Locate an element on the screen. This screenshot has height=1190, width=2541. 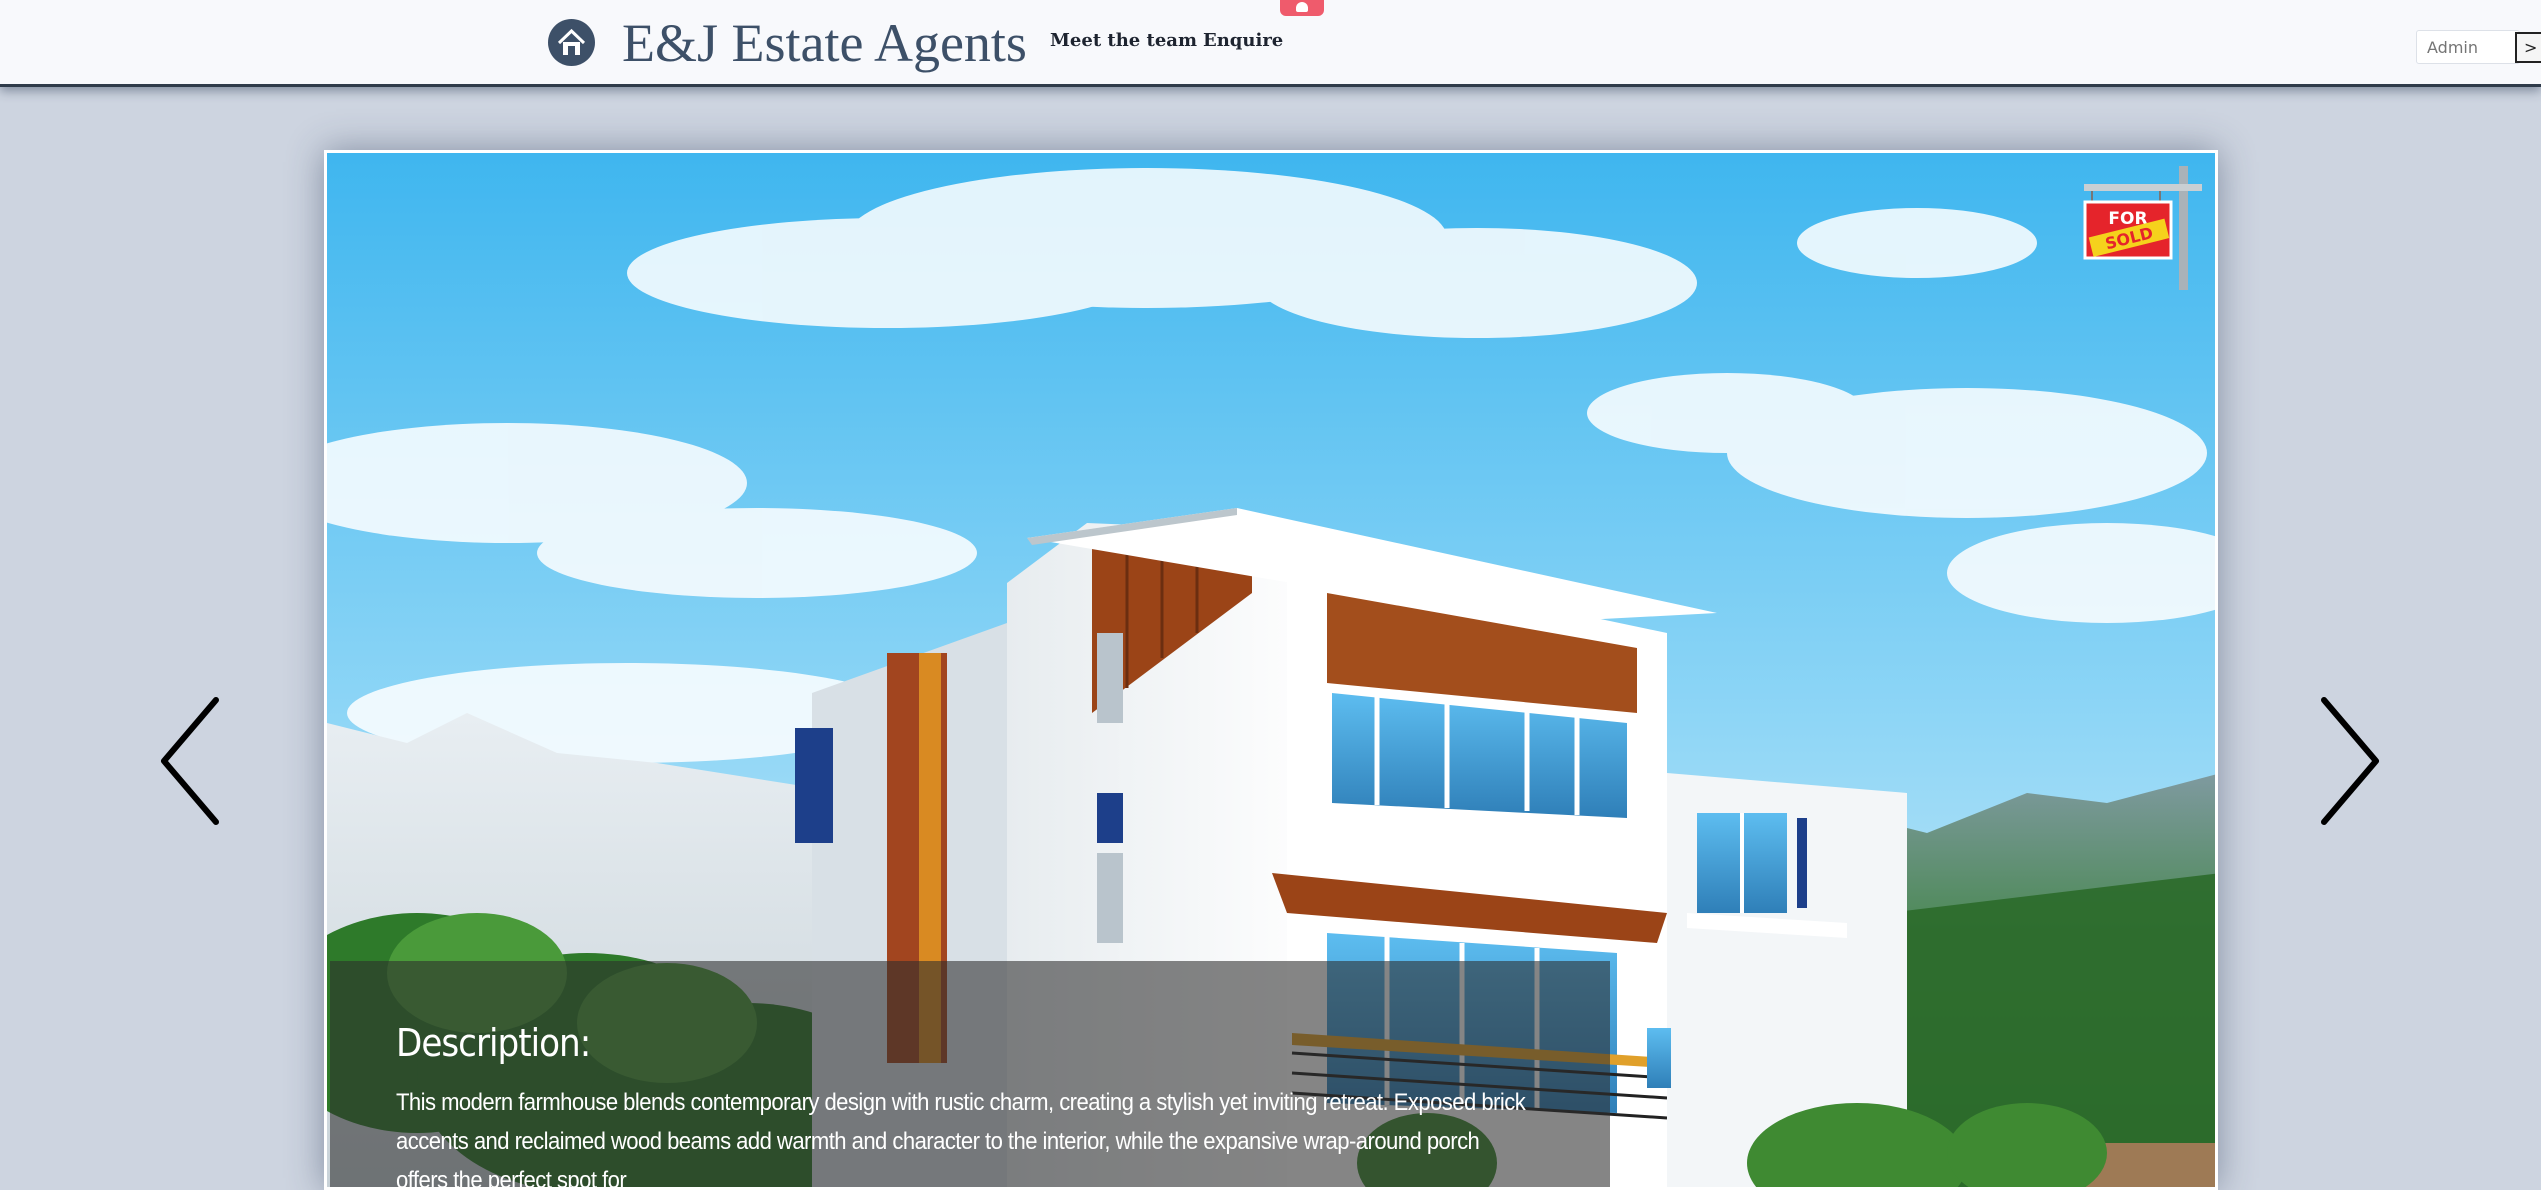
house-icon is located at coordinates (571, 42).